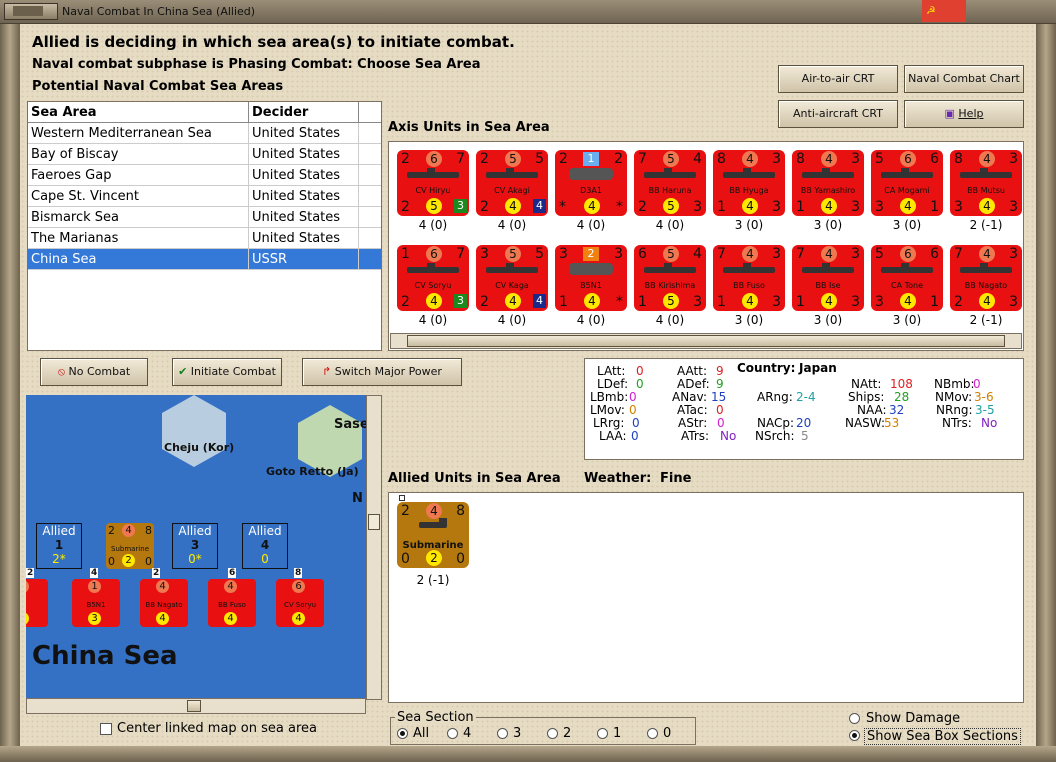 The width and height of the screenshot is (1056, 762). What do you see at coordinates (204, 133) in the screenshot?
I see `table-row: Western Mediterranean Sea United States` at bounding box center [204, 133].